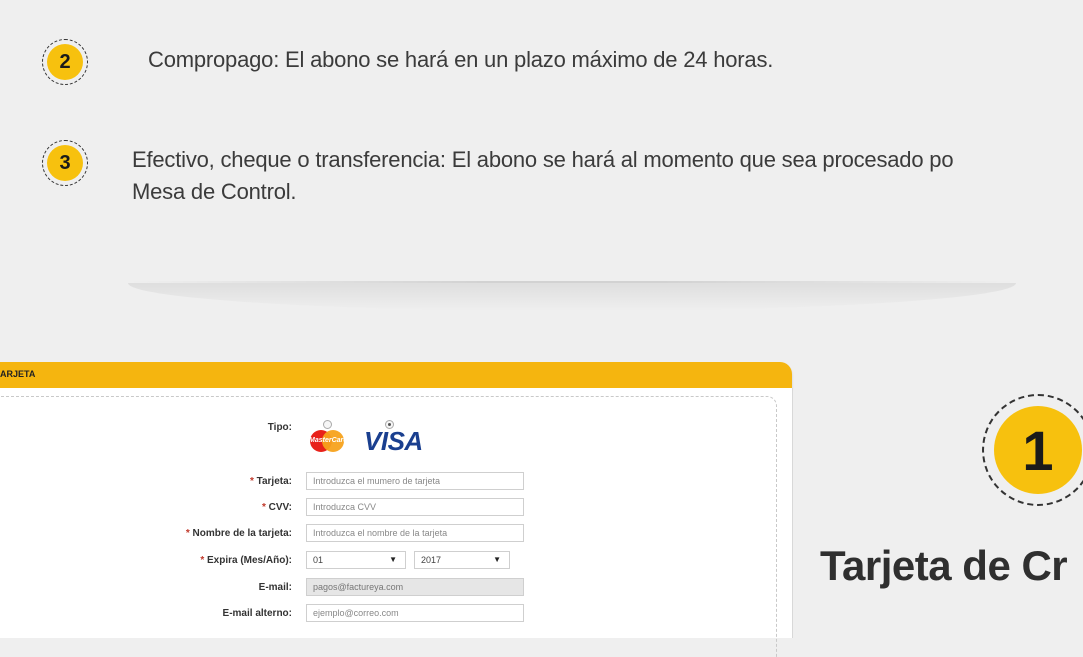 This screenshot has width=1083, height=657. Describe the element at coordinates (270, 481) in the screenshot. I see `card-number-label: * Tarjeta:` at that location.